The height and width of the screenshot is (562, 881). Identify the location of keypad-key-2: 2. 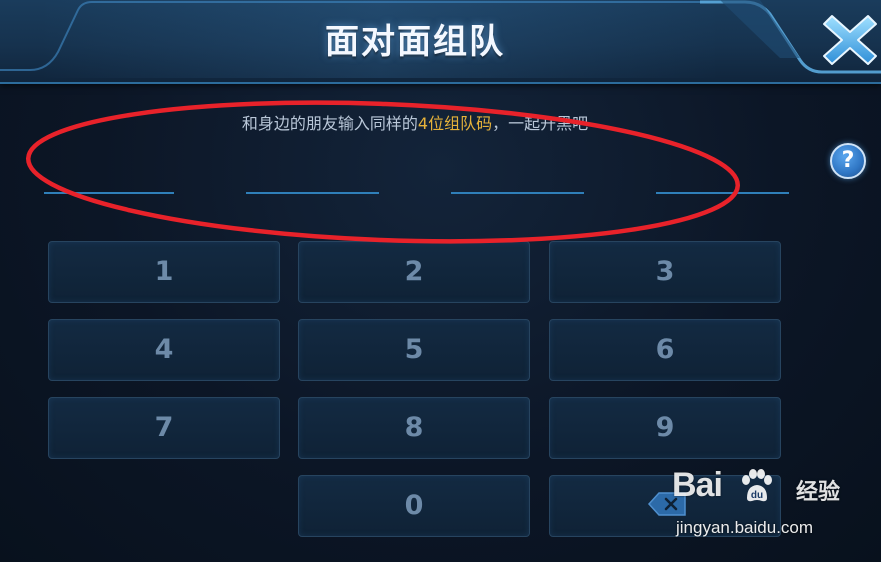
(414, 272).